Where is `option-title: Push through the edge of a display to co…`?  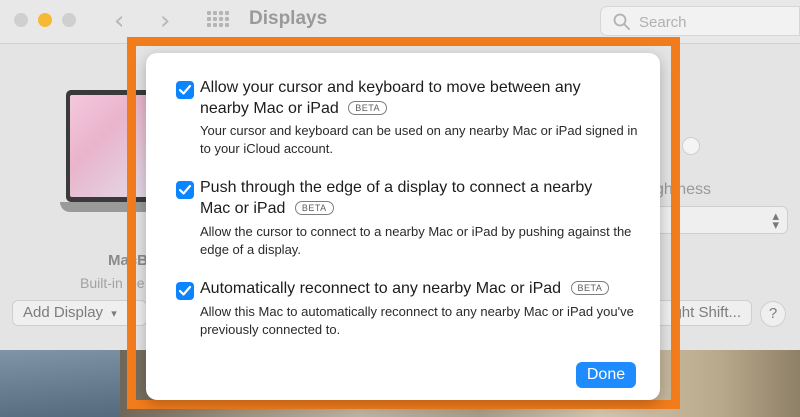
option-title: Push through the edge of a display to co… is located at coordinates (410, 198).